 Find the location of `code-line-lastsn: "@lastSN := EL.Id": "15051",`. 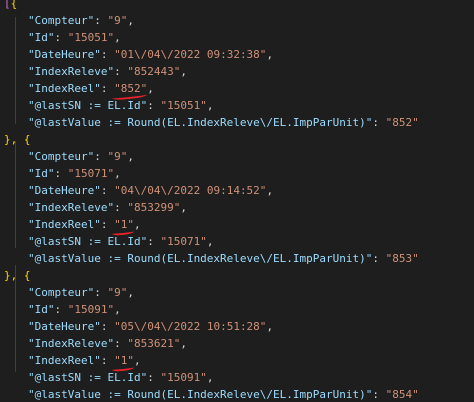

code-line-lastsn: "@lastSN := EL.Id": "15051", is located at coordinates (120, 105).